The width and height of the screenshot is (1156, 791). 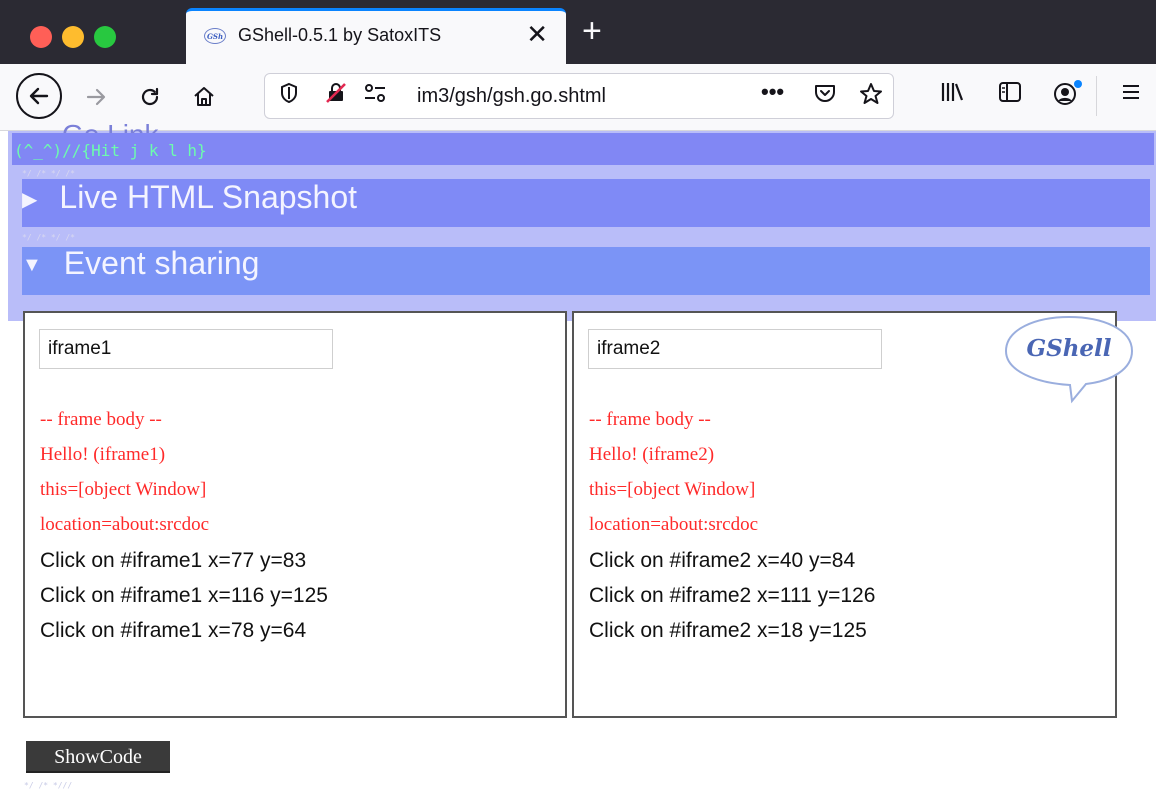 What do you see at coordinates (1069, 348) in the screenshot?
I see `logo-text: GShell` at bounding box center [1069, 348].